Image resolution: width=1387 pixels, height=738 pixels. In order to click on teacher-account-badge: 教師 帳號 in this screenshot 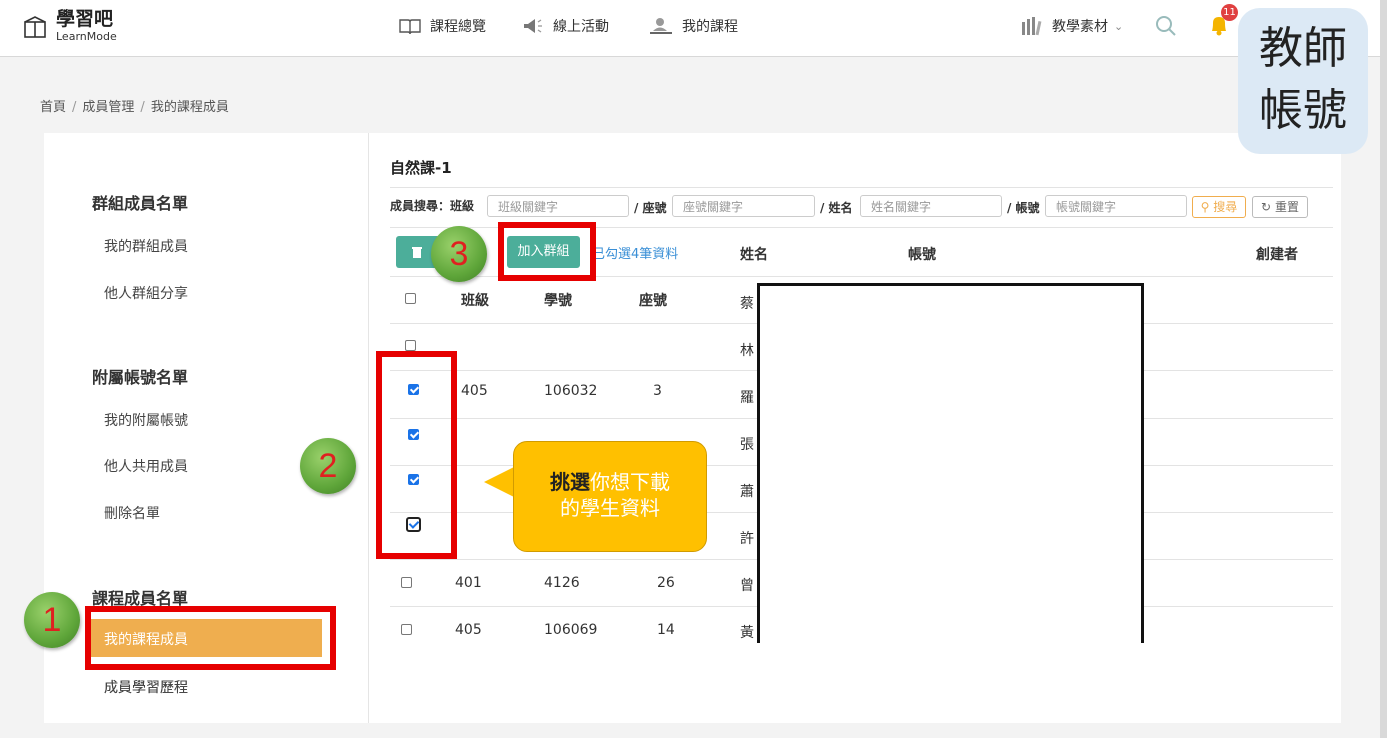, I will do `click(1303, 81)`.